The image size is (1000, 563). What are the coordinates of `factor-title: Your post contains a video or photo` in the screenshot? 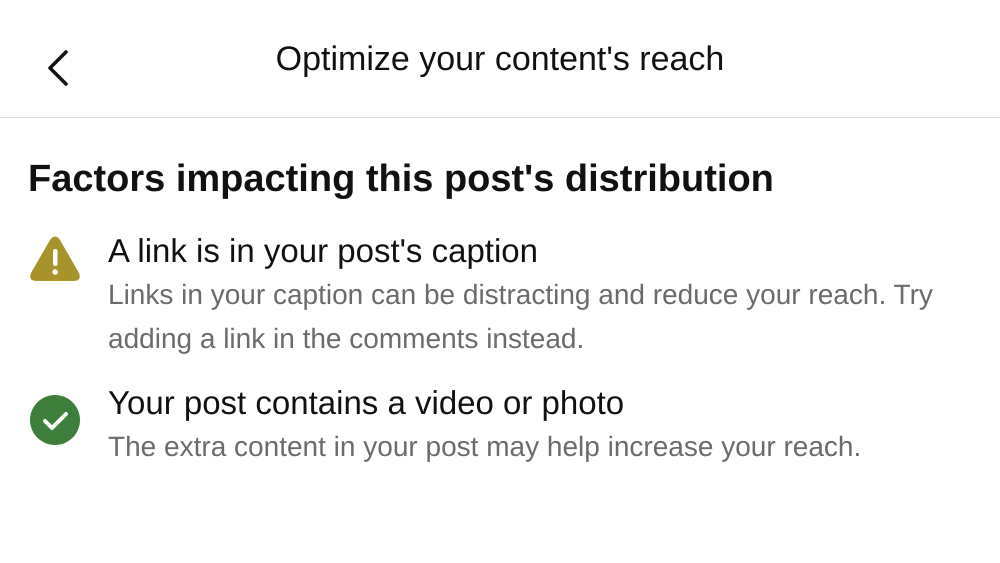 It's located at (367, 403).